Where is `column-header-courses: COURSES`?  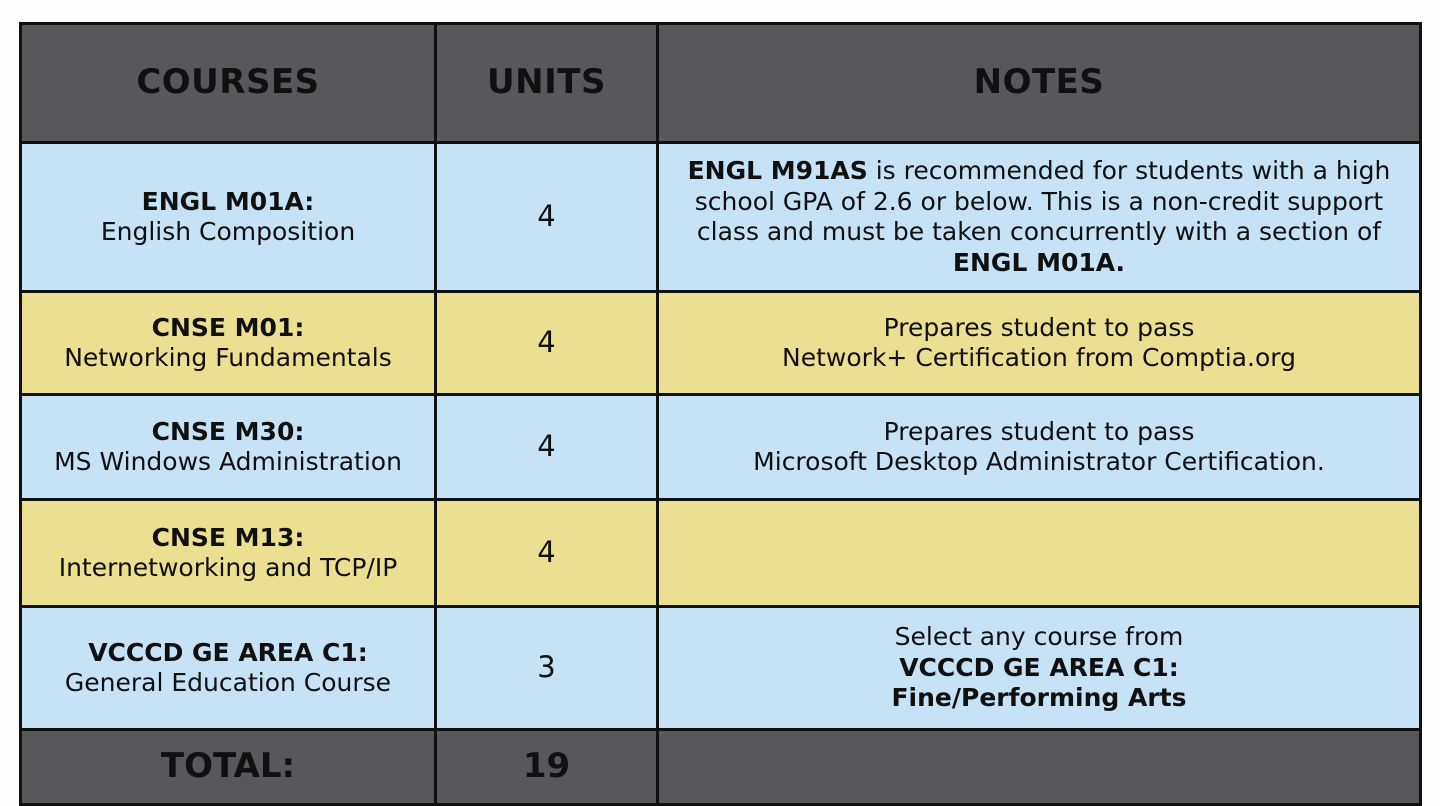 column-header-courses: COURSES is located at coordinates (228, 83).